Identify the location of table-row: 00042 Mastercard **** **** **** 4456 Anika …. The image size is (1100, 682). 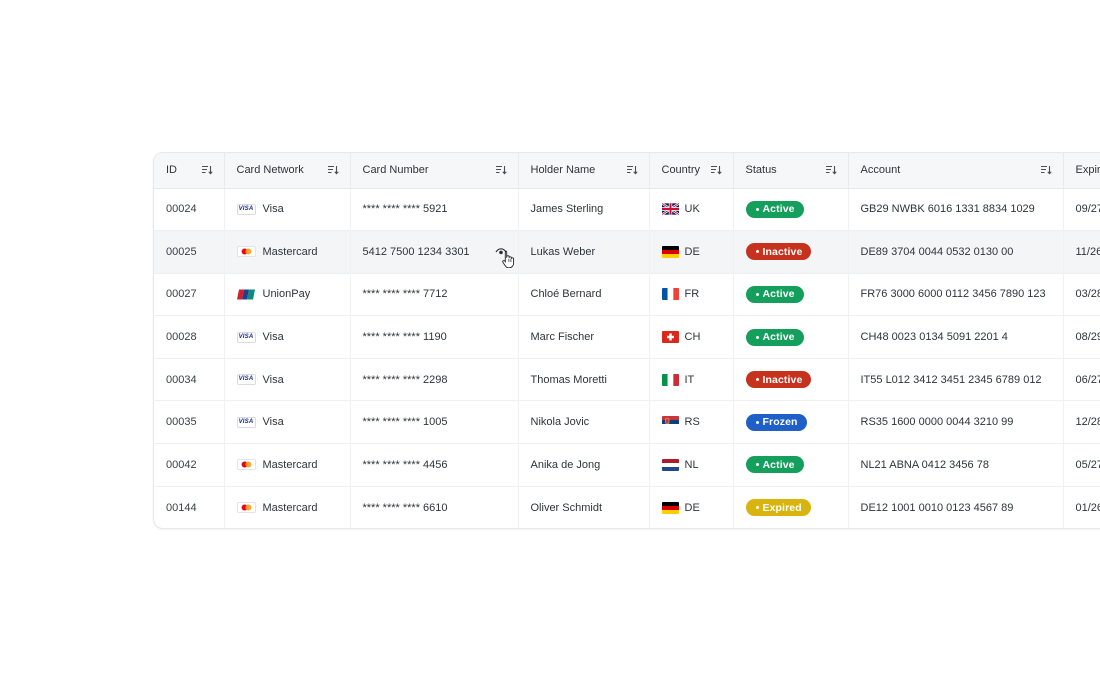
(627, 465).